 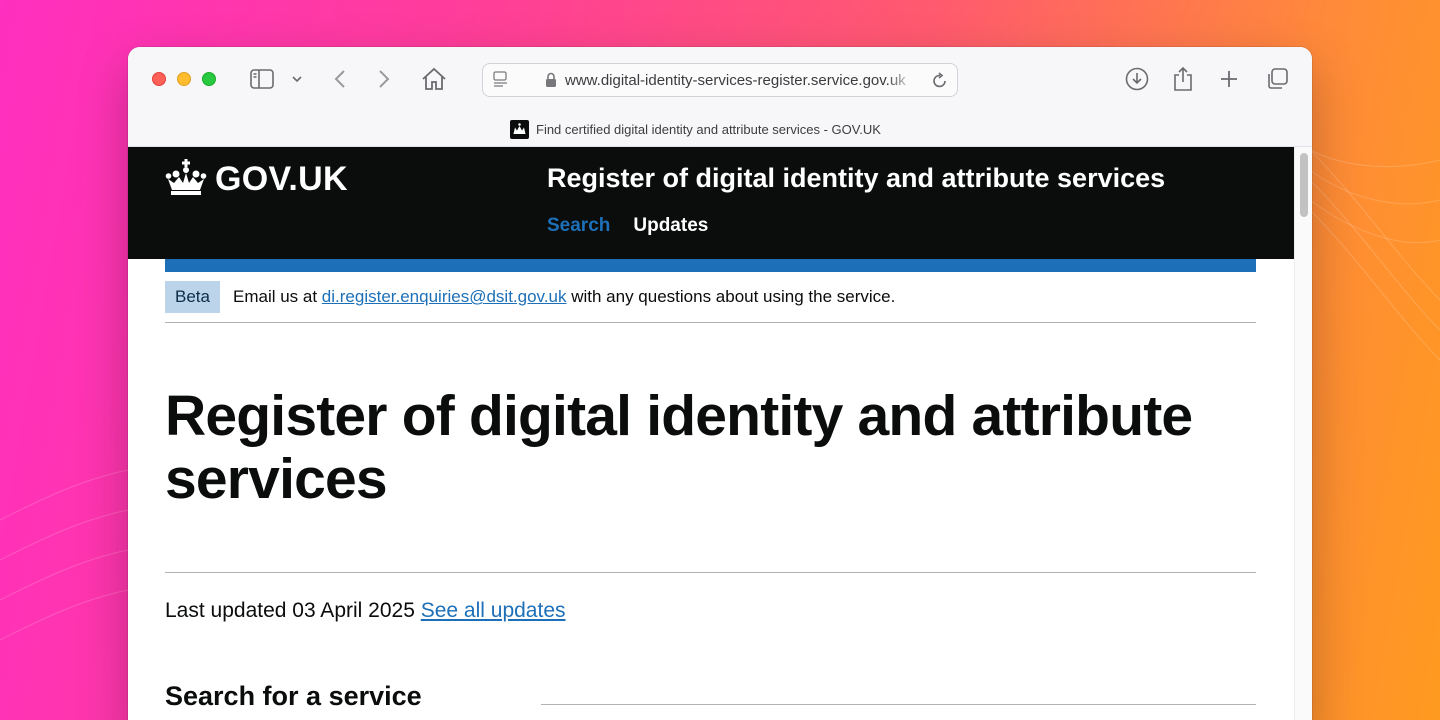 What do you see at coordinates (940, 83) in the screenshot?
I see `reload-icon` at bounding box center [940, 83].